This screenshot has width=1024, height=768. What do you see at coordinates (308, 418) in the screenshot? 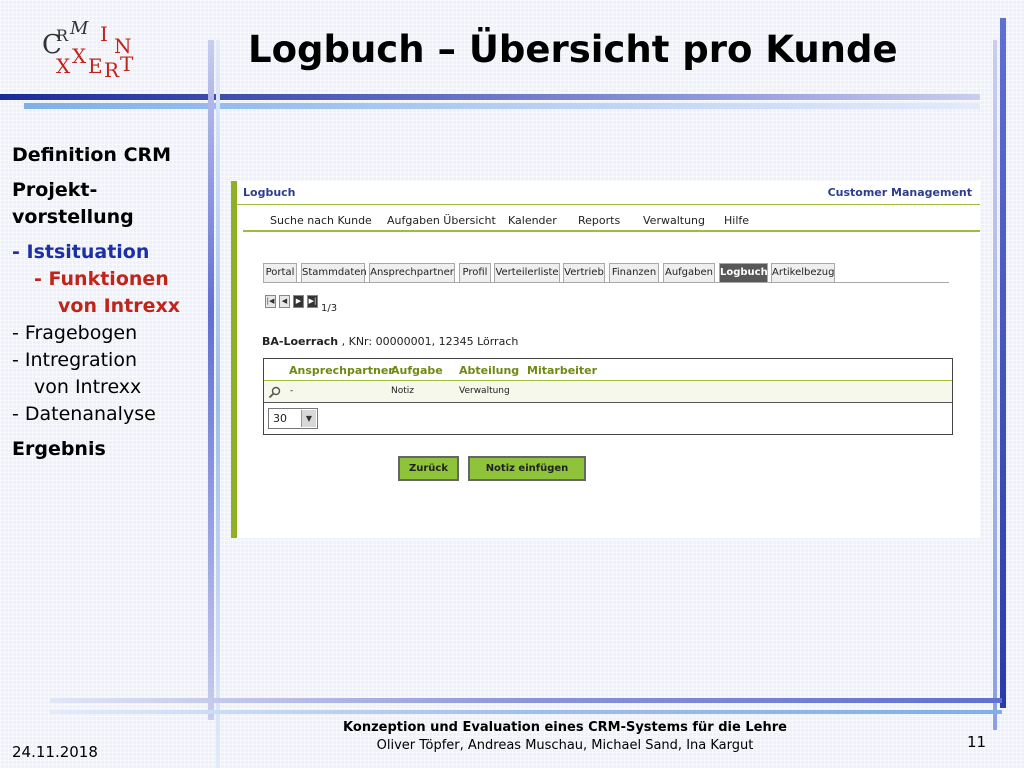
I see `chevron-down-icon: ▼` at bounding box center [308, 418].